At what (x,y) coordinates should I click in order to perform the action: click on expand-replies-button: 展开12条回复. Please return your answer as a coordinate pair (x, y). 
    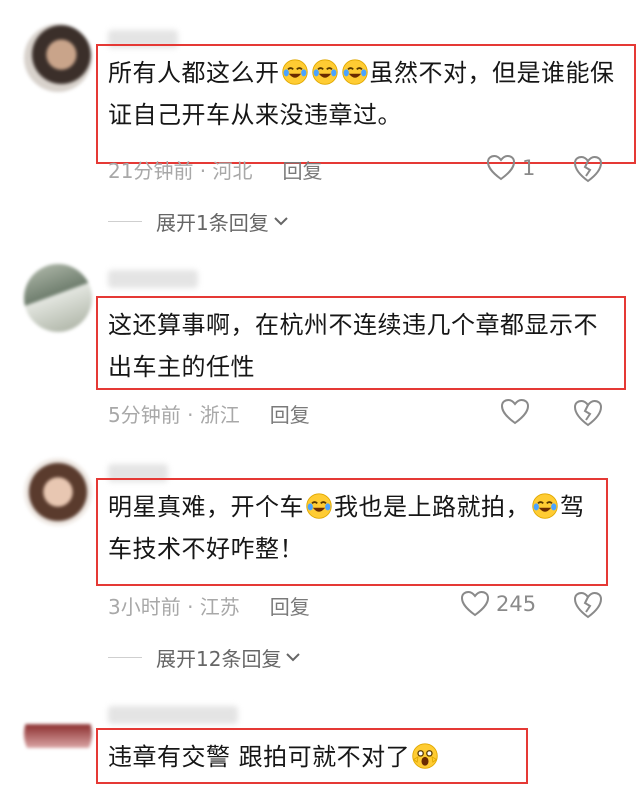
    Looking at the image, I should click on (204, 657).